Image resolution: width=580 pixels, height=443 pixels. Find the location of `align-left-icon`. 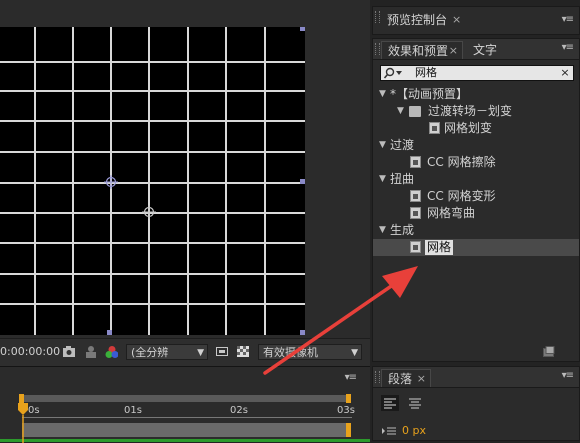

align-left-icon is located at coordinates (390, 403).